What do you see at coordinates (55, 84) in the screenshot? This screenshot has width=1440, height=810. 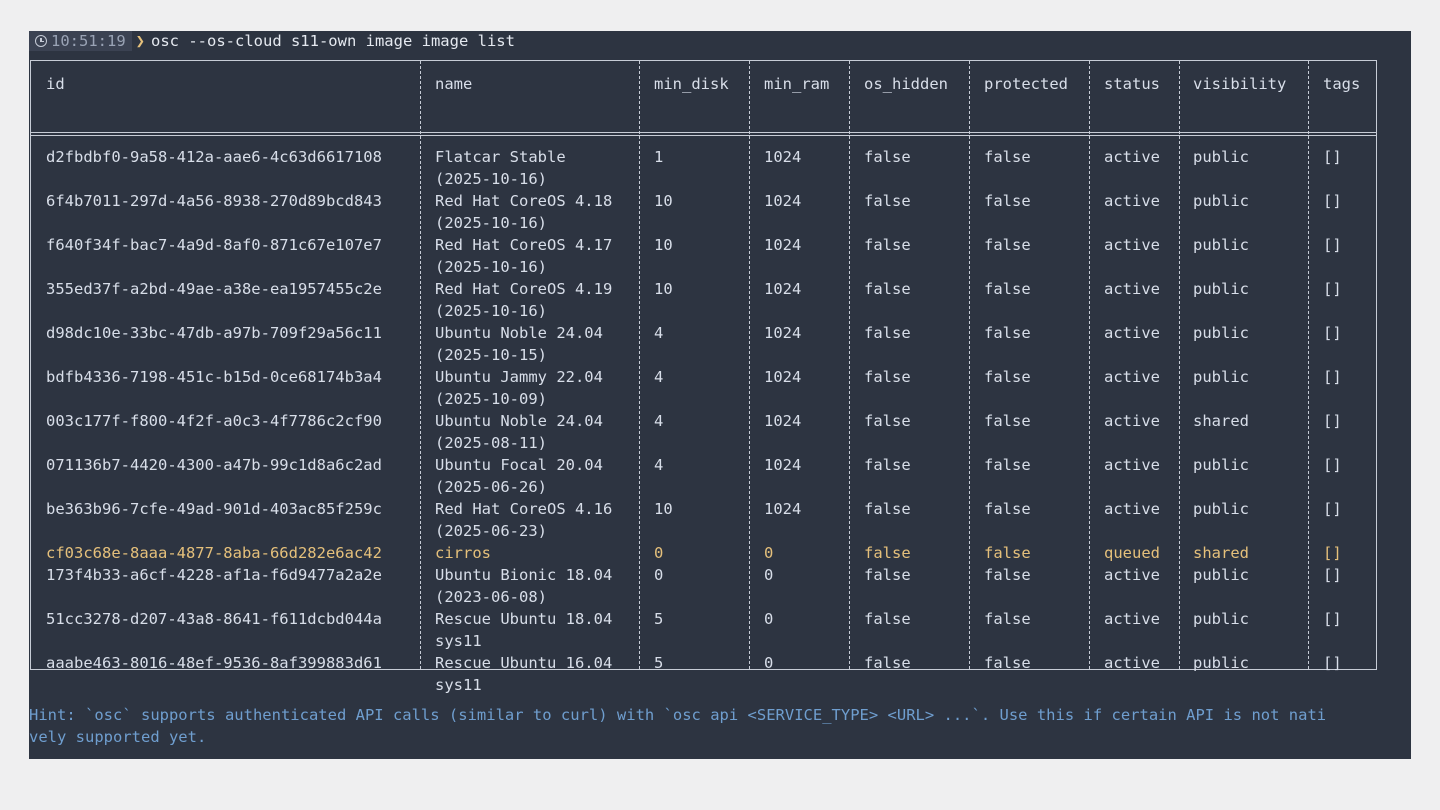 I see `column-header-id: id` at bounding box center [55, 84].